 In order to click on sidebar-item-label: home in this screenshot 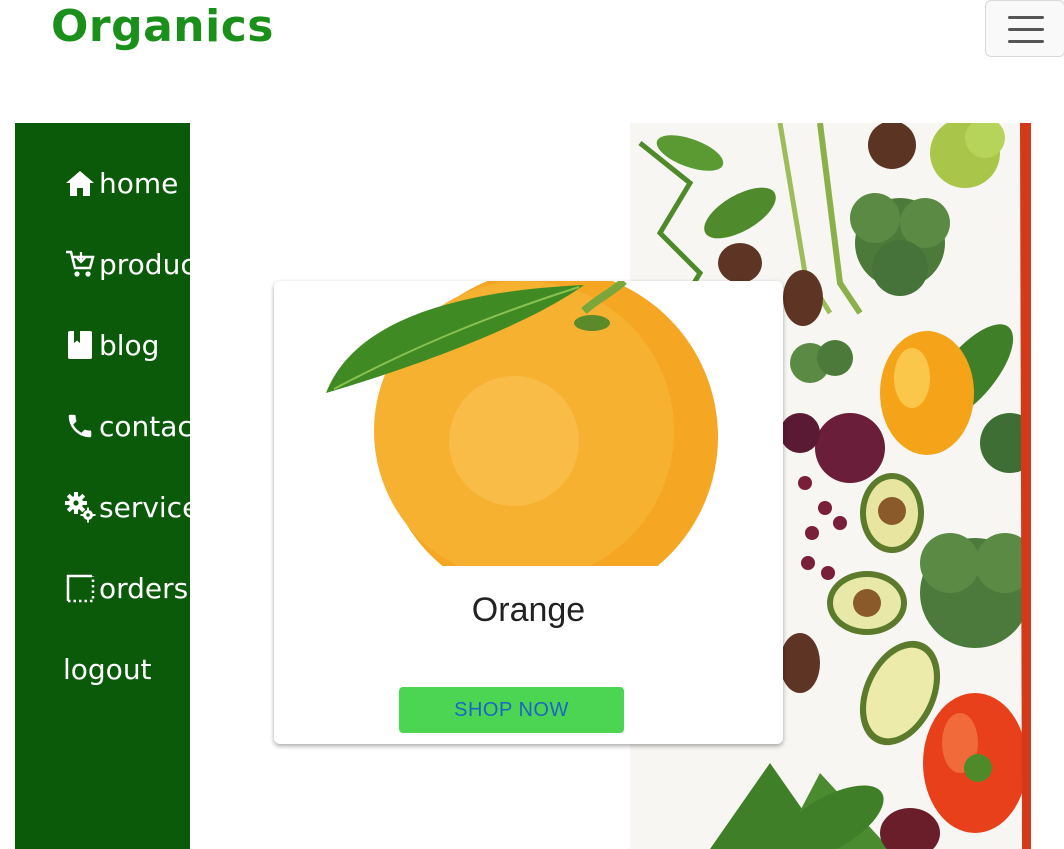, I will do `click(139, 183)`.